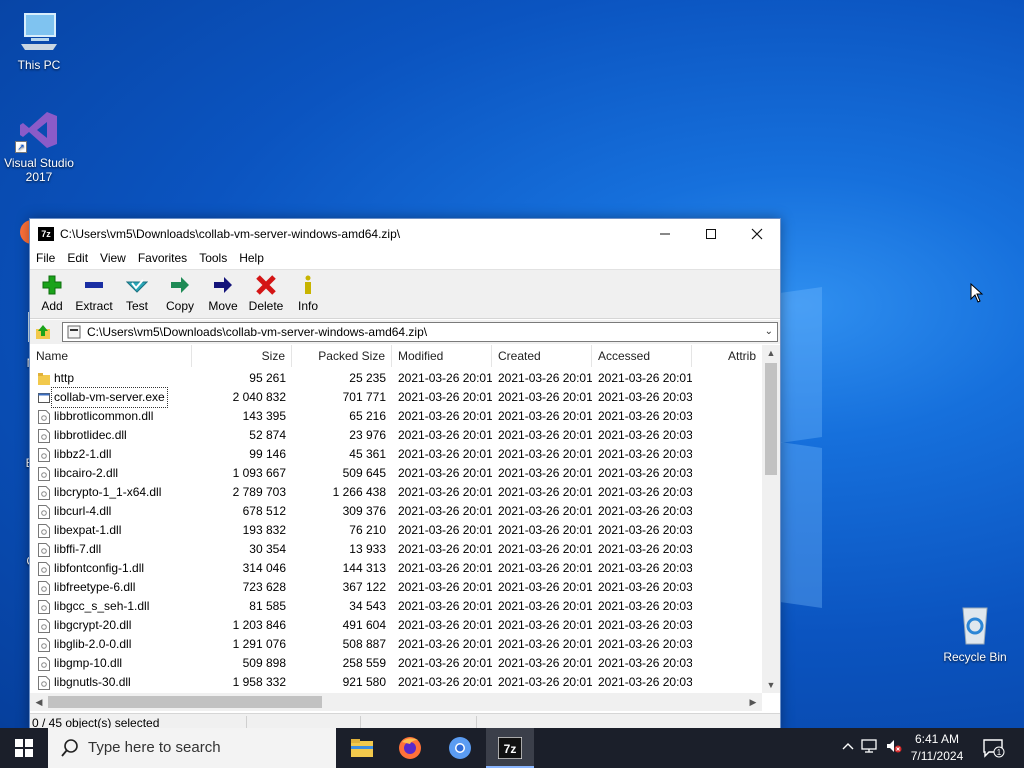 The height and width of the screenshot is (768, 1024). I want to click on menu-view: View, so click(113, 258).